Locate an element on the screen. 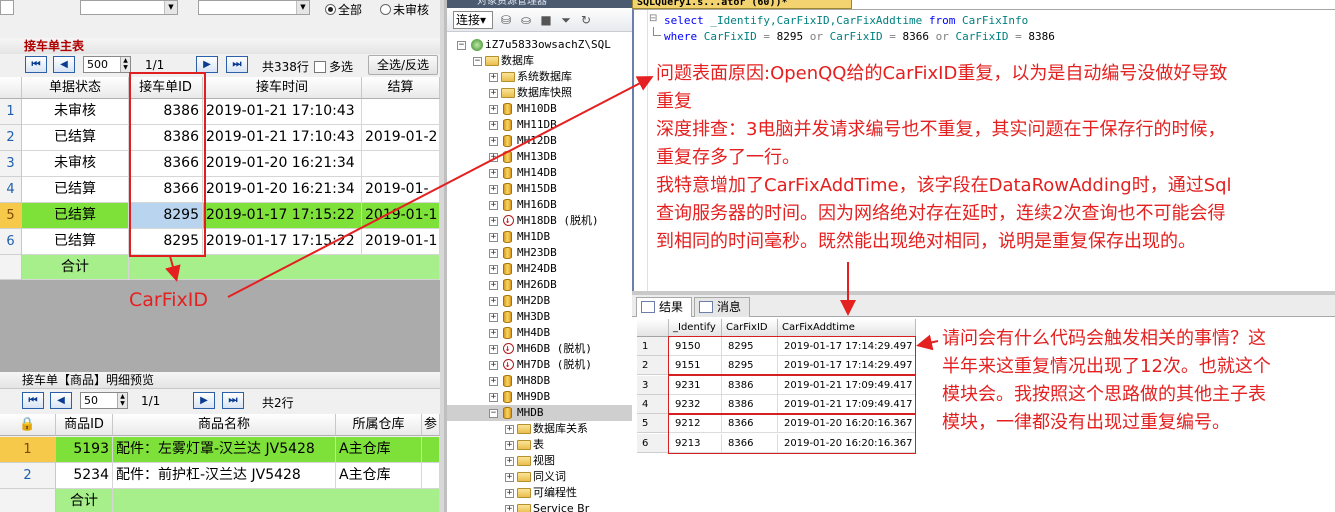  arrow-to-label is located at coordinates (173, 268).